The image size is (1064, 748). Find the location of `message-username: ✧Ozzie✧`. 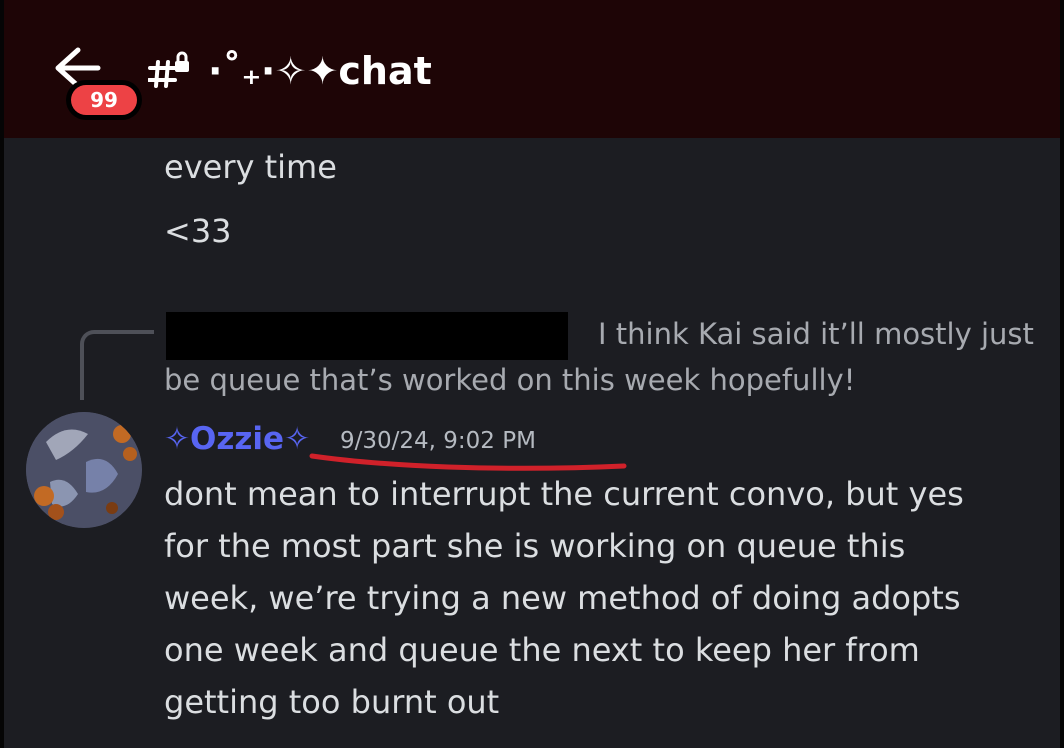

message-username: ✧Ozzie✧ is located at coordinates (237, 439).